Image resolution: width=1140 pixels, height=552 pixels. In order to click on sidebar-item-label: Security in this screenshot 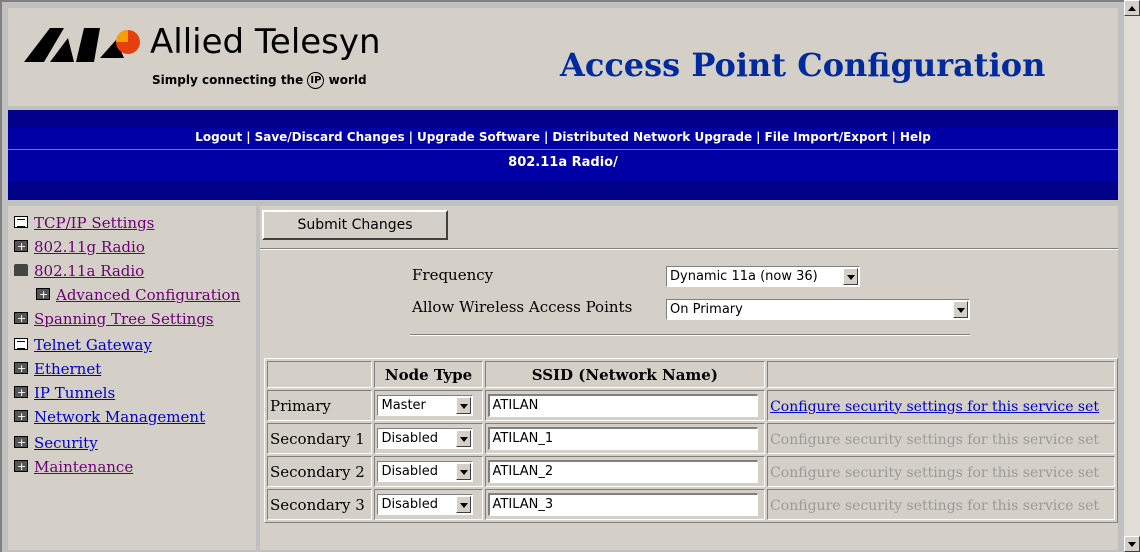, I will do `click(66, 443)`.